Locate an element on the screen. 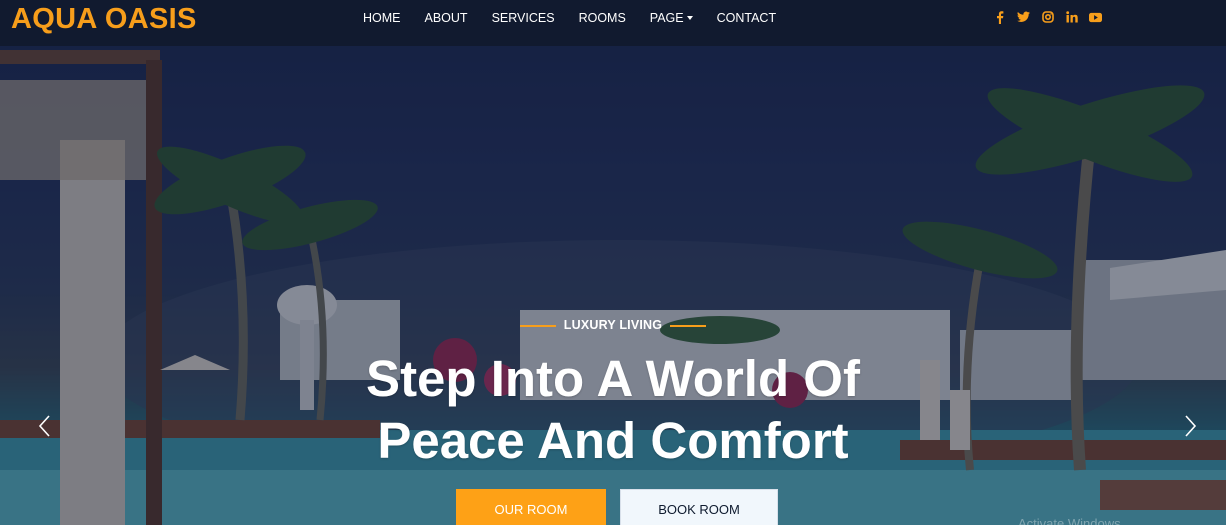 This screenshot has height=525, width=1226. nav-item-about: ABOUT is located at coordinates (446, 18).